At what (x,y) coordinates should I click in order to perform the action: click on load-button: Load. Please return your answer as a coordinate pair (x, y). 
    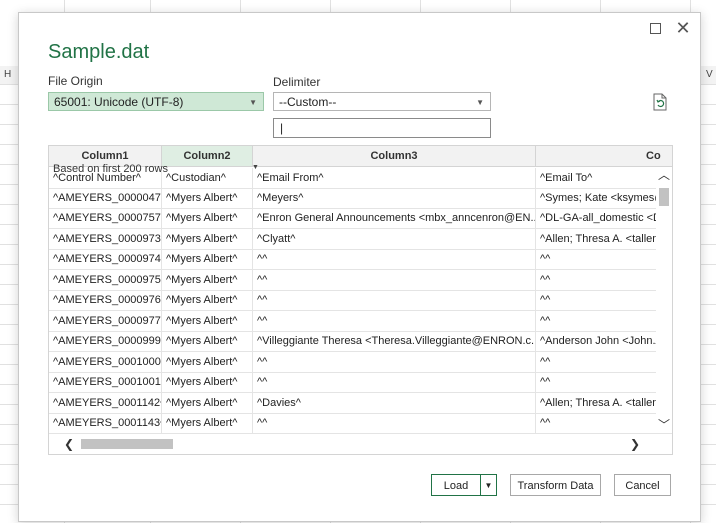
    Looking at the image, I should click on (456, 485).